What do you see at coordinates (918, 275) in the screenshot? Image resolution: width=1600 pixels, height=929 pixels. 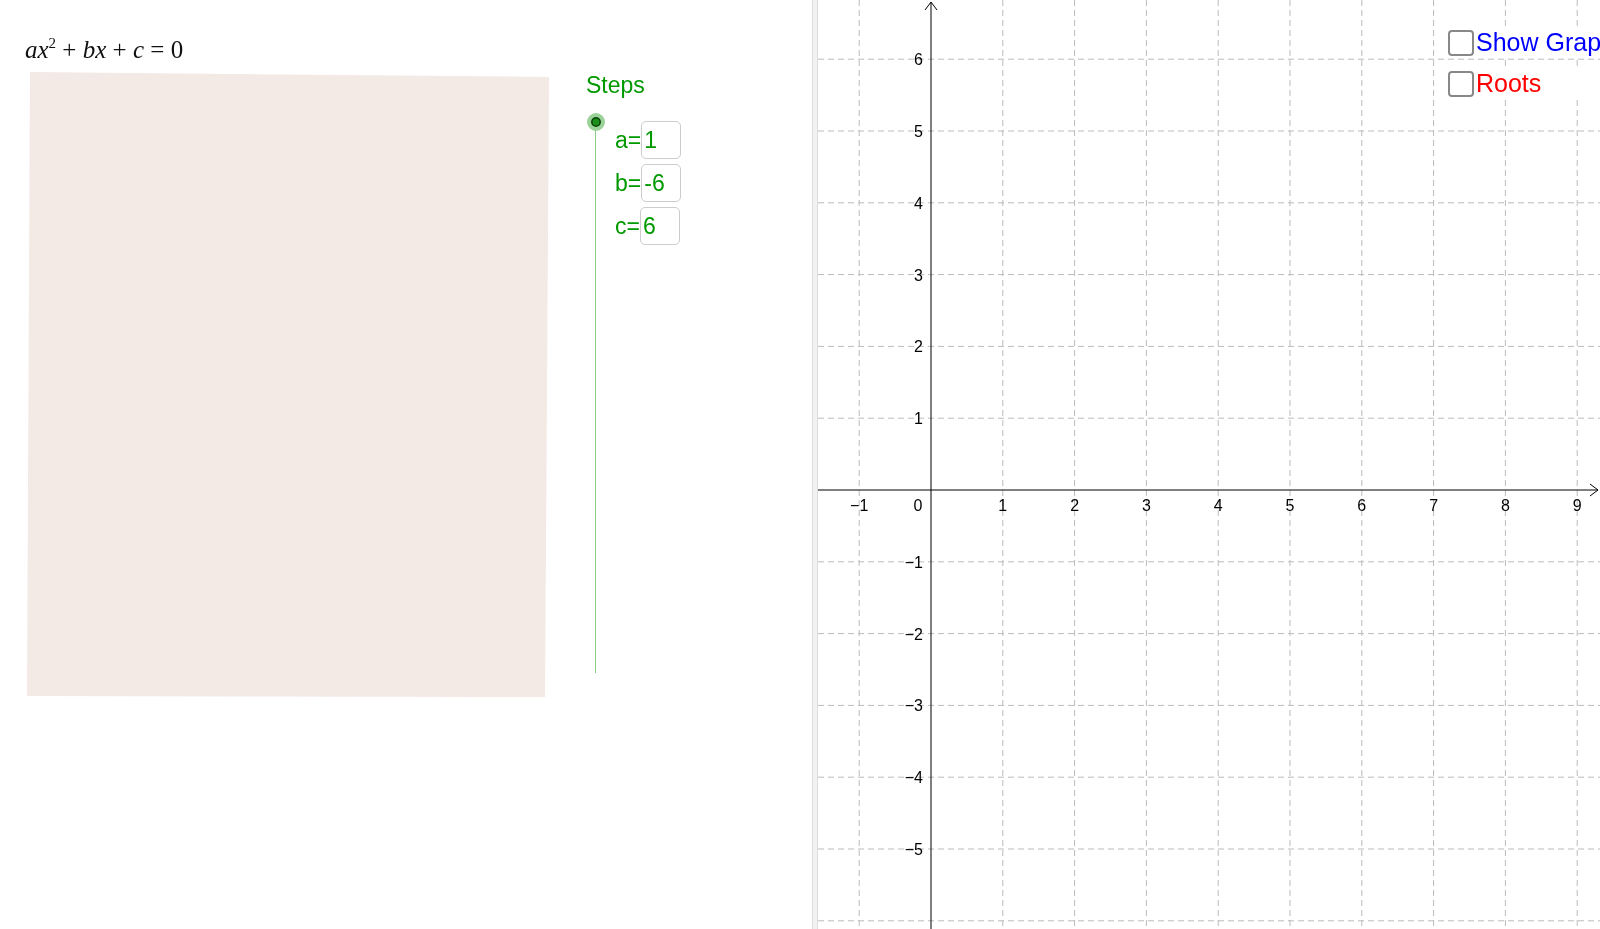 I see `y-tick-label: 3` at bounding box center [918, 275].